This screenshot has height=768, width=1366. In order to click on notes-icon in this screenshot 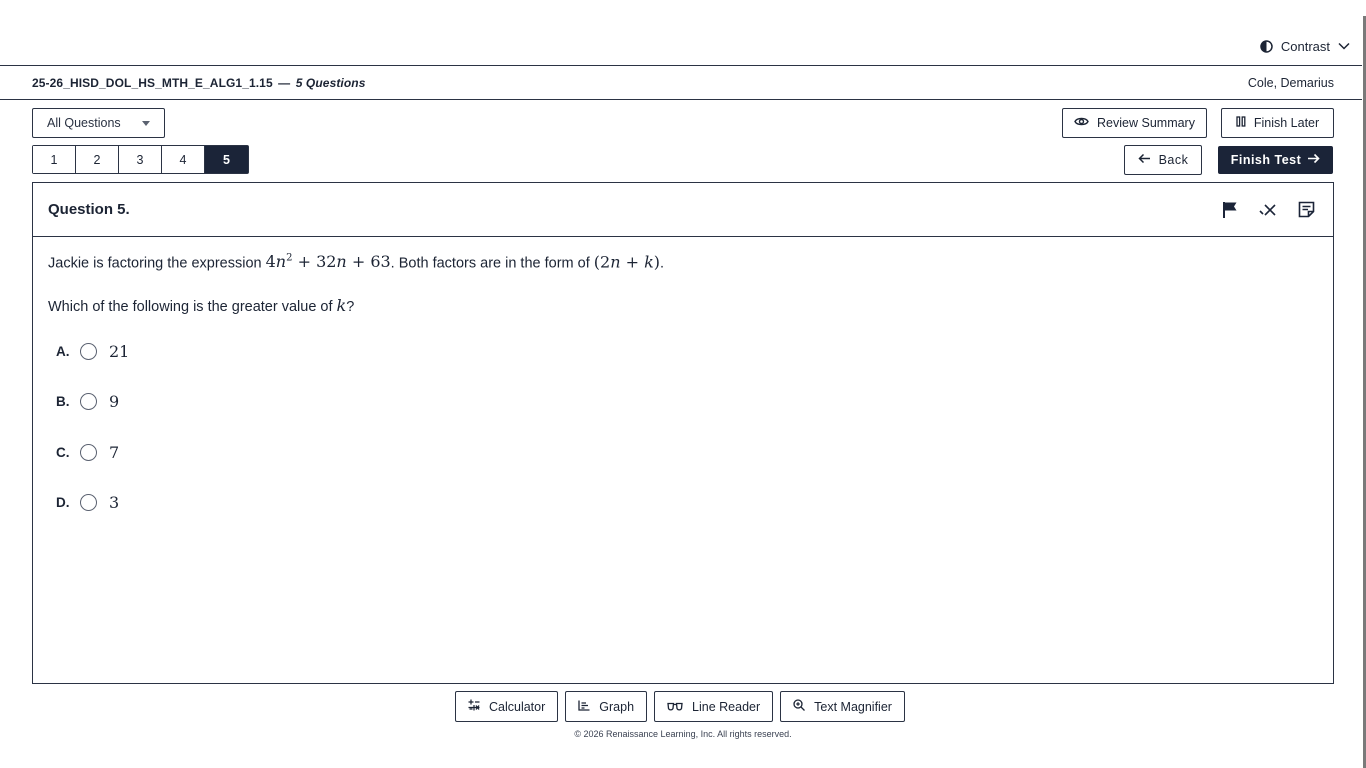, I will do `click(1306, 210)`.